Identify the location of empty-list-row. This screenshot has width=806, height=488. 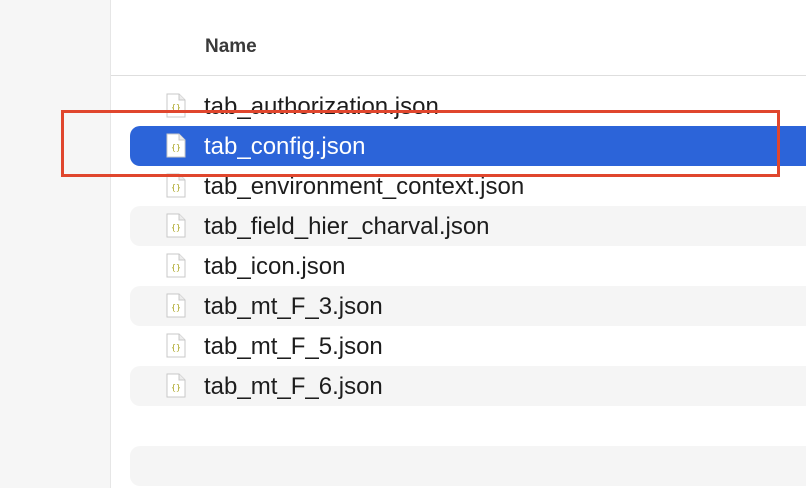
(468, 466).